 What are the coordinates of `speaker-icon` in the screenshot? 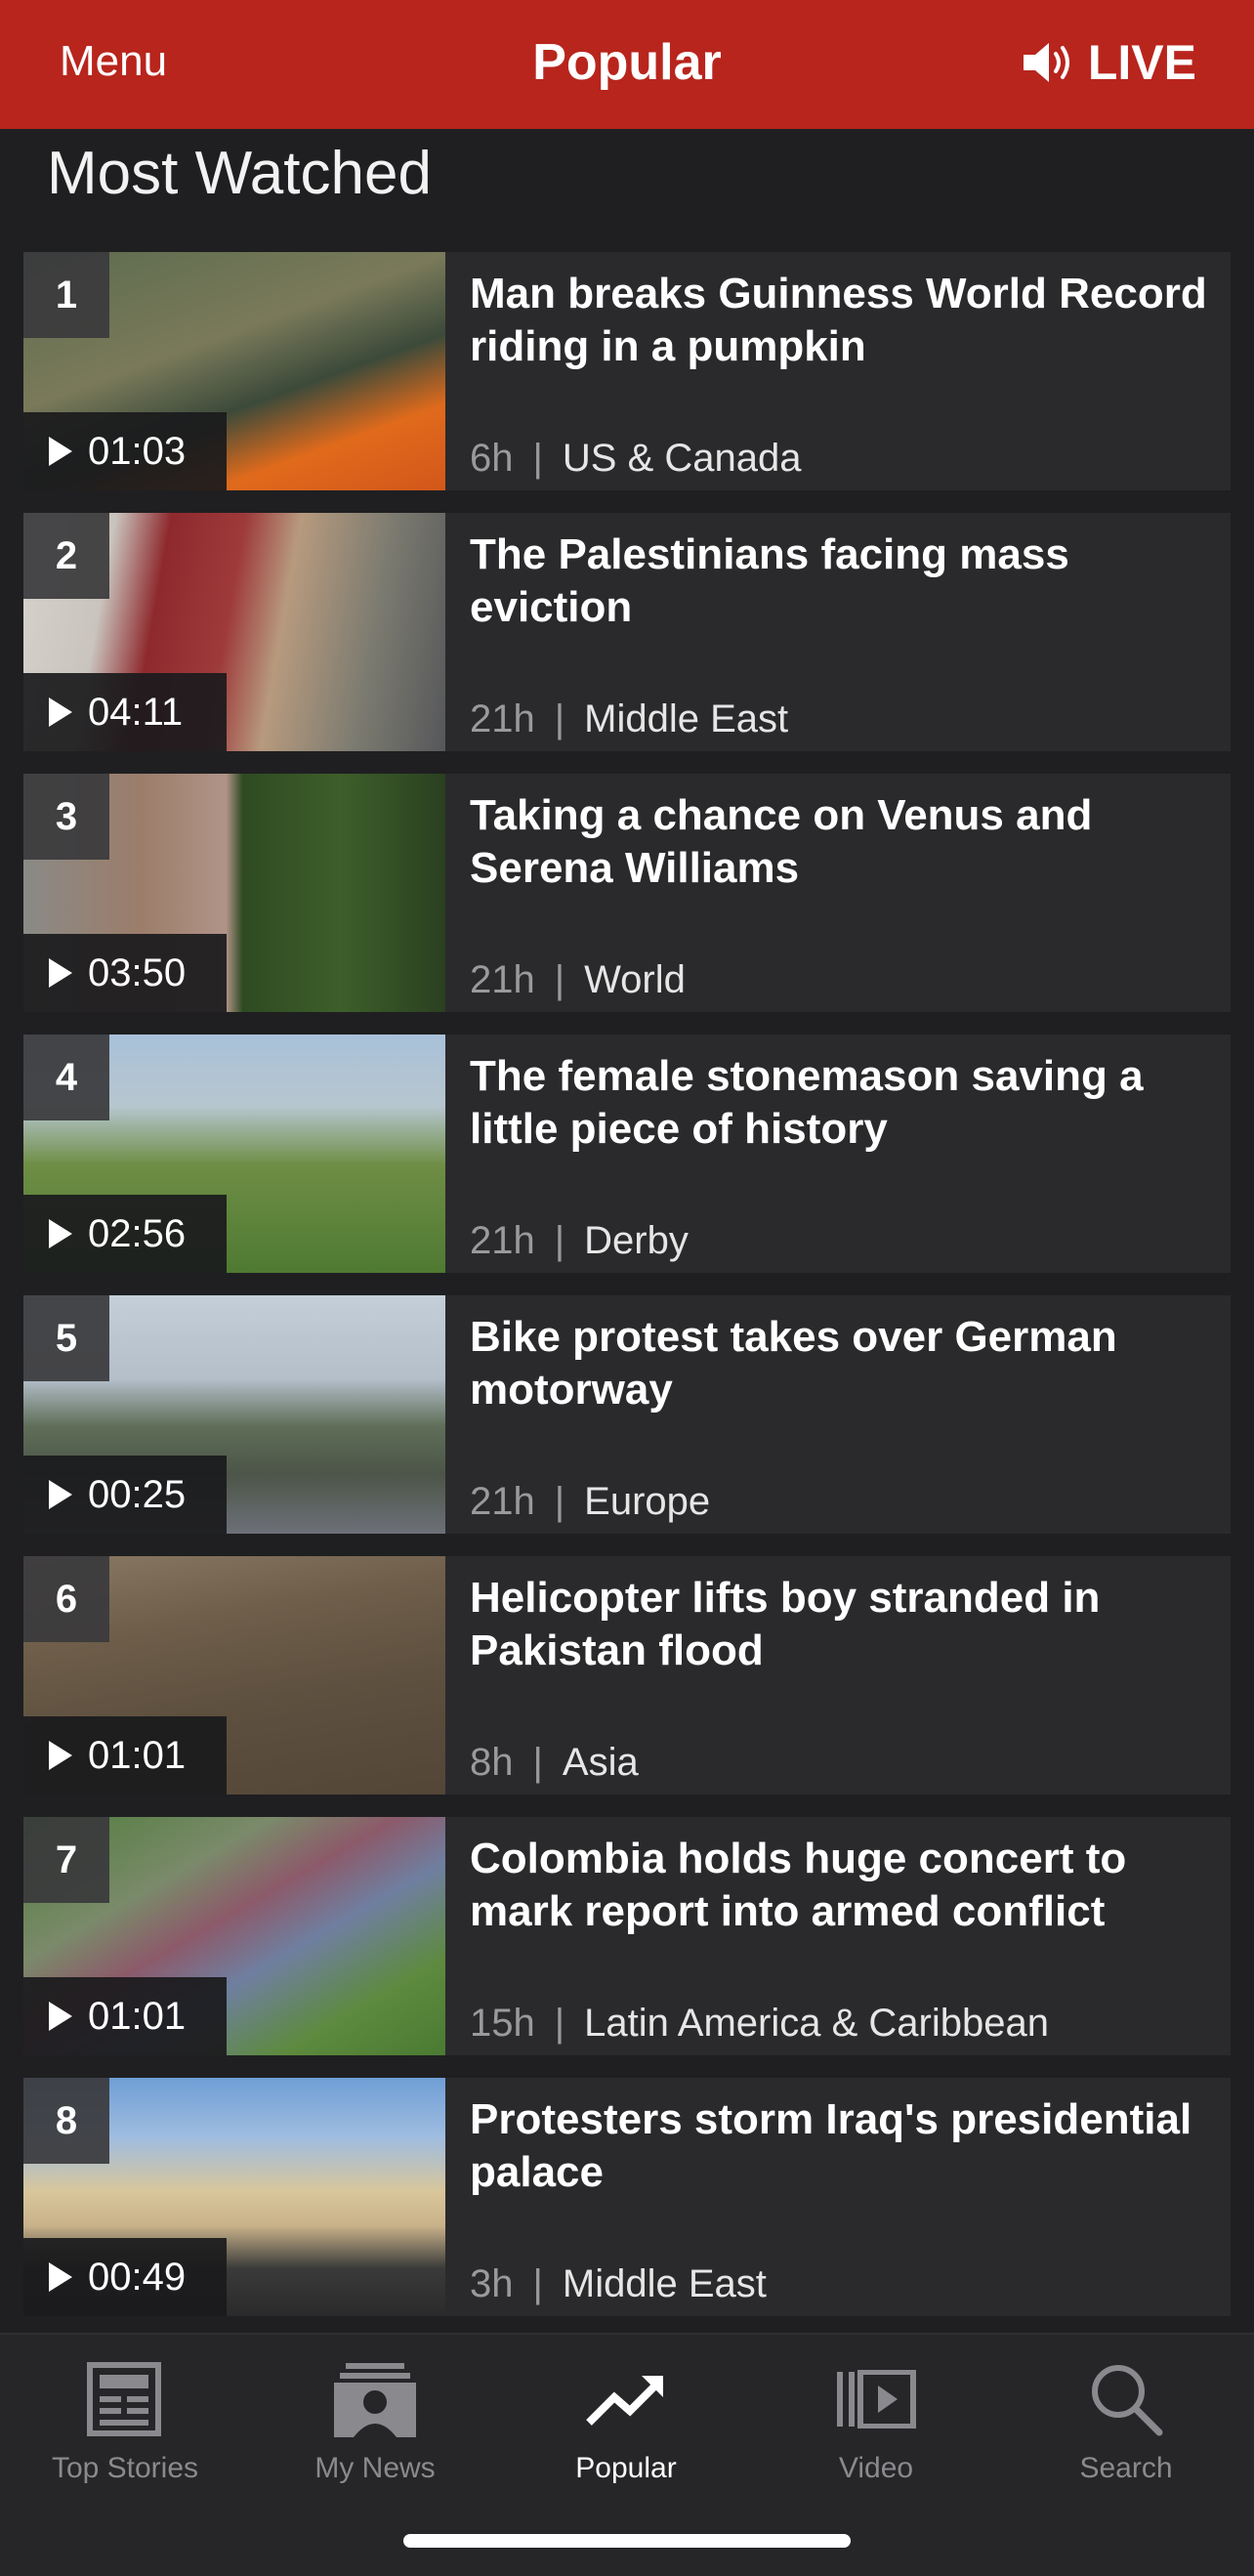 It's located at (1046, 62).